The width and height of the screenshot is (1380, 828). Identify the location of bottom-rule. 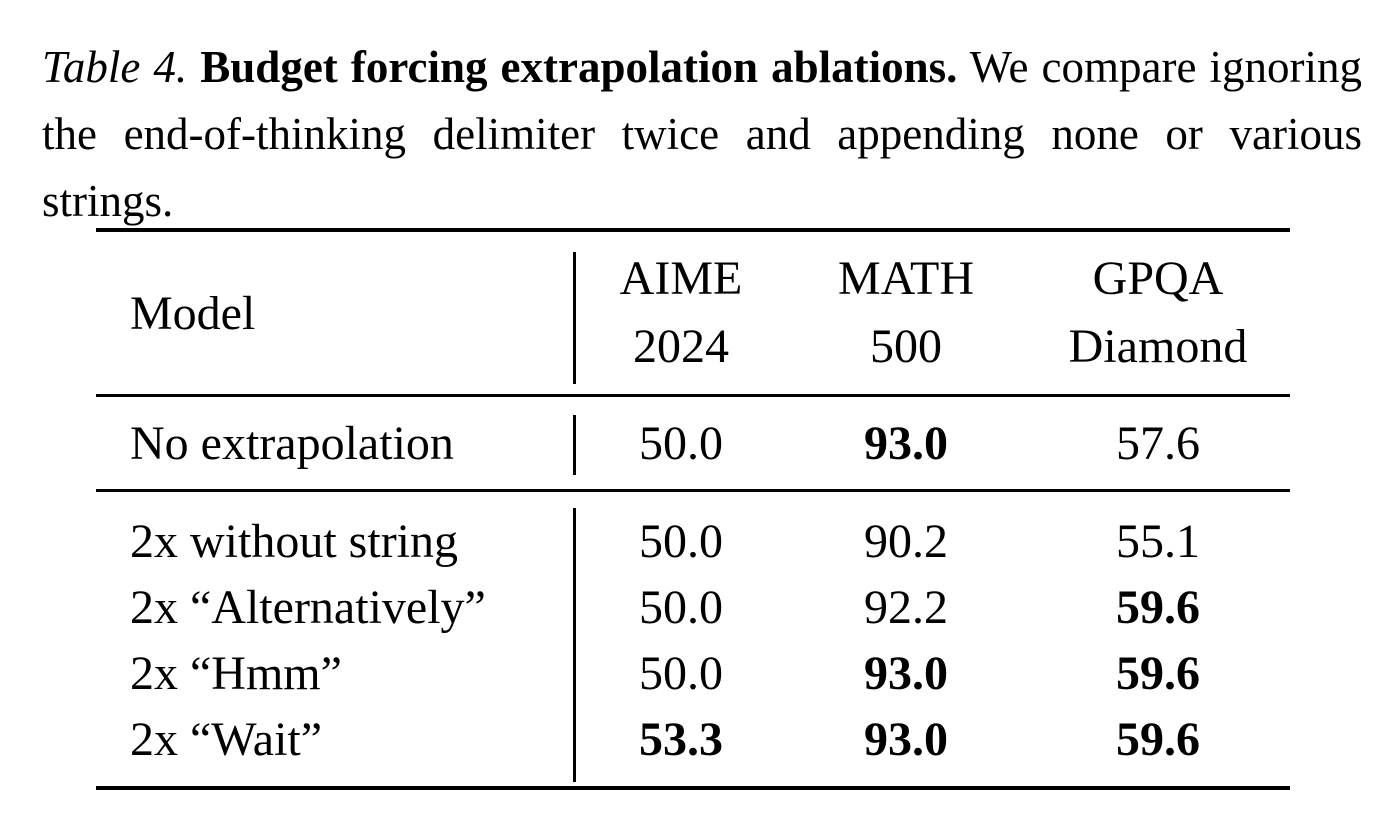
(693, 788).